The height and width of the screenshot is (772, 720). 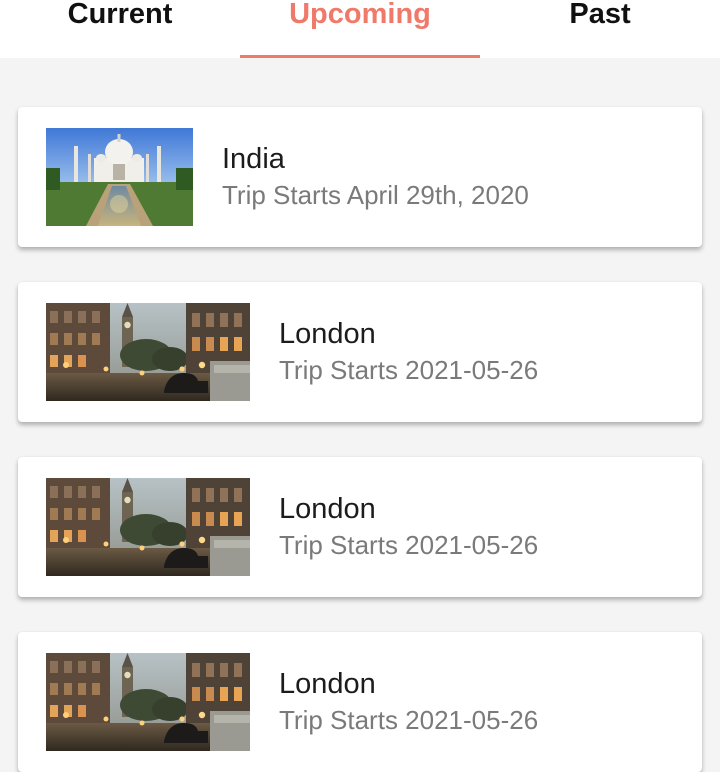 What do you see at coordinates (360, 56) in the screenshot?
I see `active-tab-indicator` at bounding box center [360, 56].